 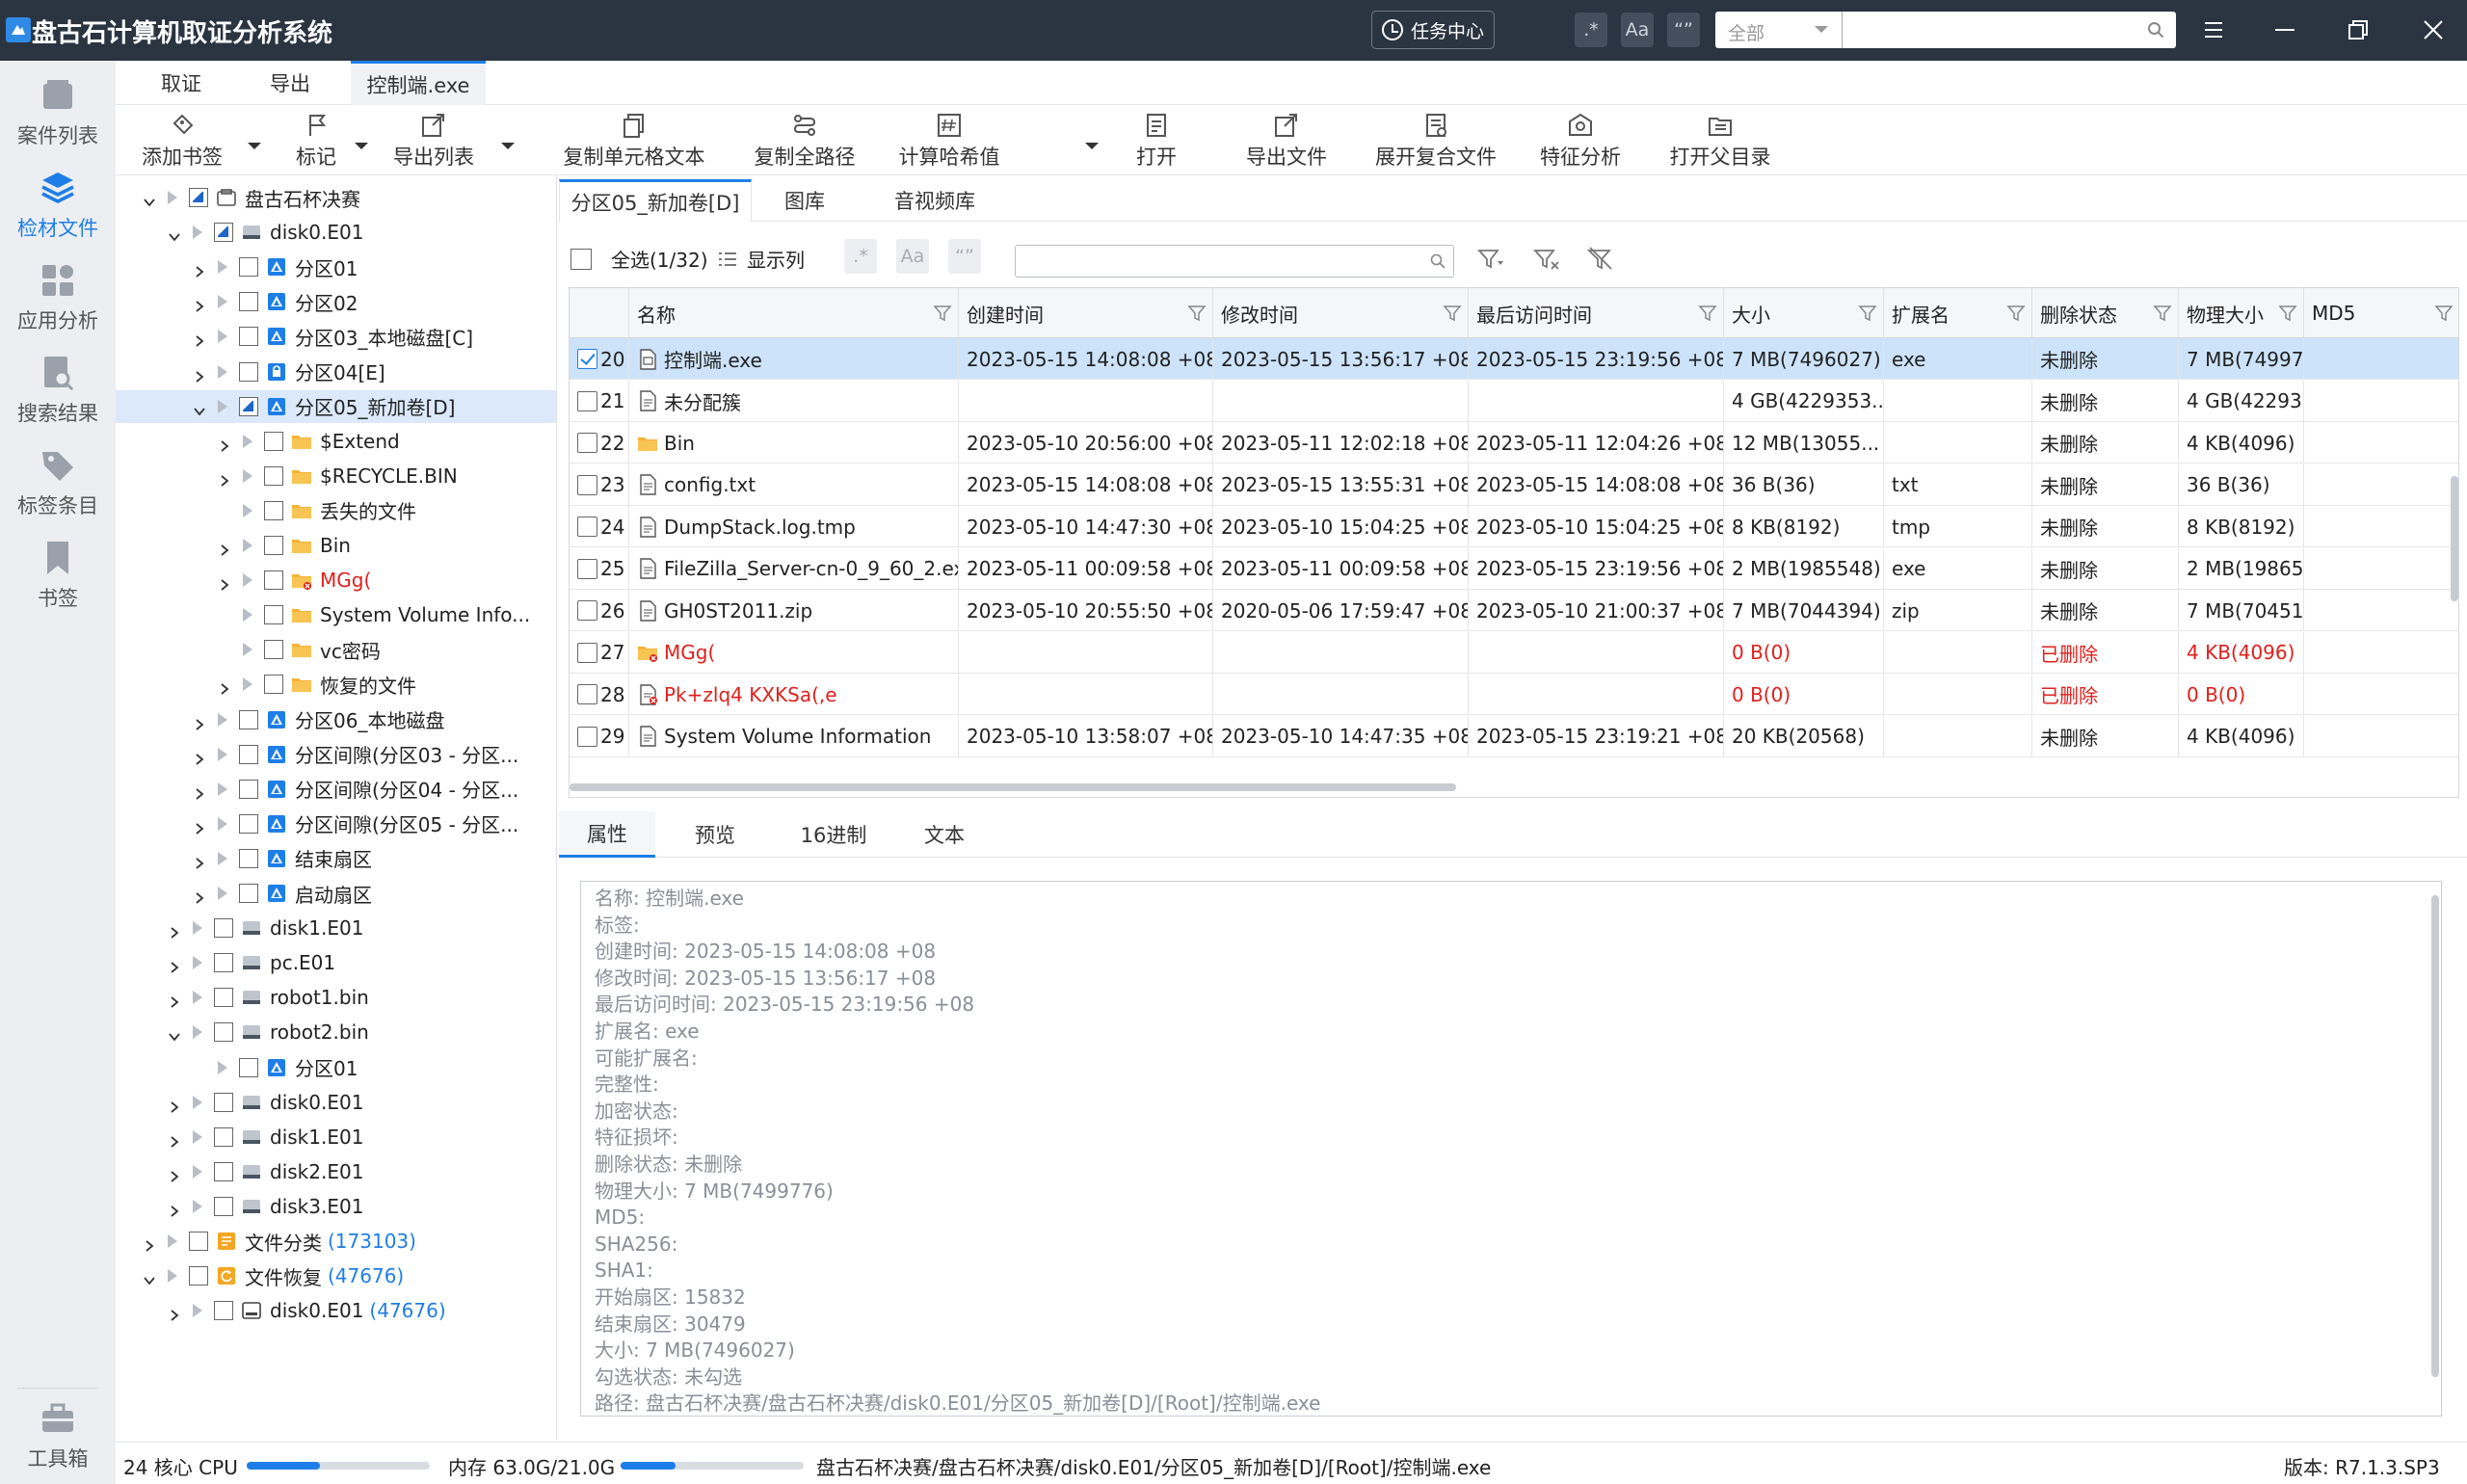 I want to click on column-header: MD5, so click(x=2381, y=313).